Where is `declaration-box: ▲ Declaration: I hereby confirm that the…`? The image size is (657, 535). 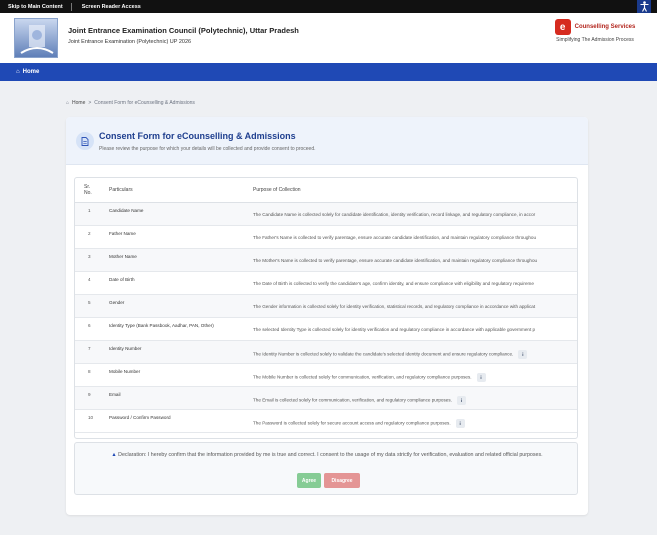 declaration-box: ▲ Declaration: I hereby confirm that the… is located at coordinates (326, 468).